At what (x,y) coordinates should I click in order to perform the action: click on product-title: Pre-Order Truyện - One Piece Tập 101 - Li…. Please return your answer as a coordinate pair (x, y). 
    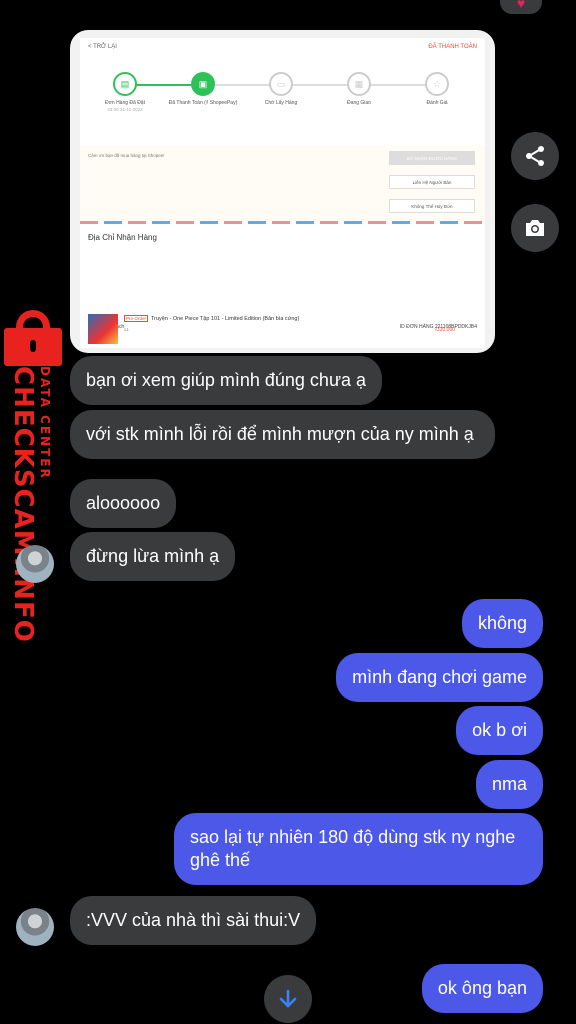
    Looking at the image, I should click on (212, 318).